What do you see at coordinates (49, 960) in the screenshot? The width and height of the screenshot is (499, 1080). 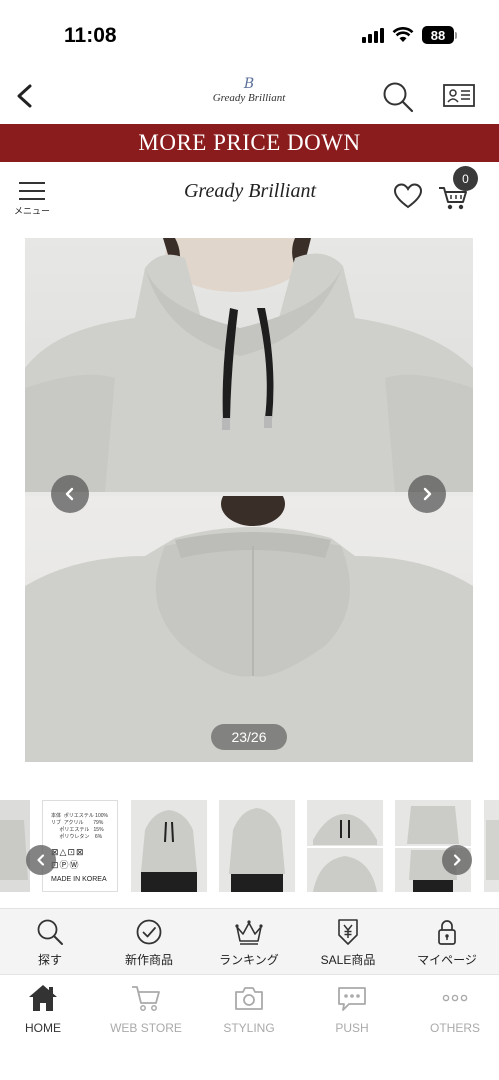 I see `category-label: 探す` at bounding box center [49, 960].